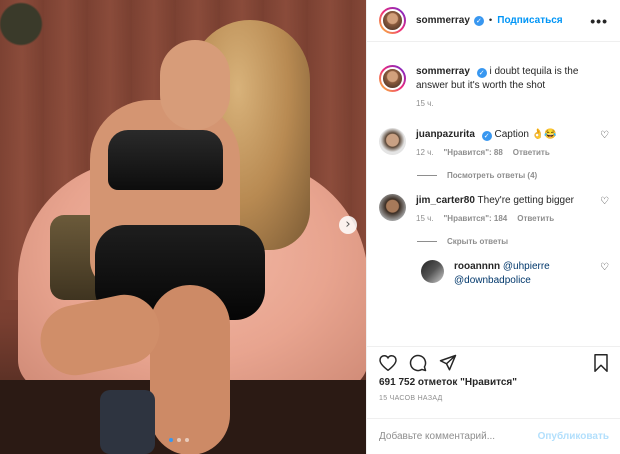 Image resolution: width=620 pixels, height=454 pixels. Describe the element at coordinates (477, 266) in the screenshot. I see `reply-username: rooannnn` at that location.